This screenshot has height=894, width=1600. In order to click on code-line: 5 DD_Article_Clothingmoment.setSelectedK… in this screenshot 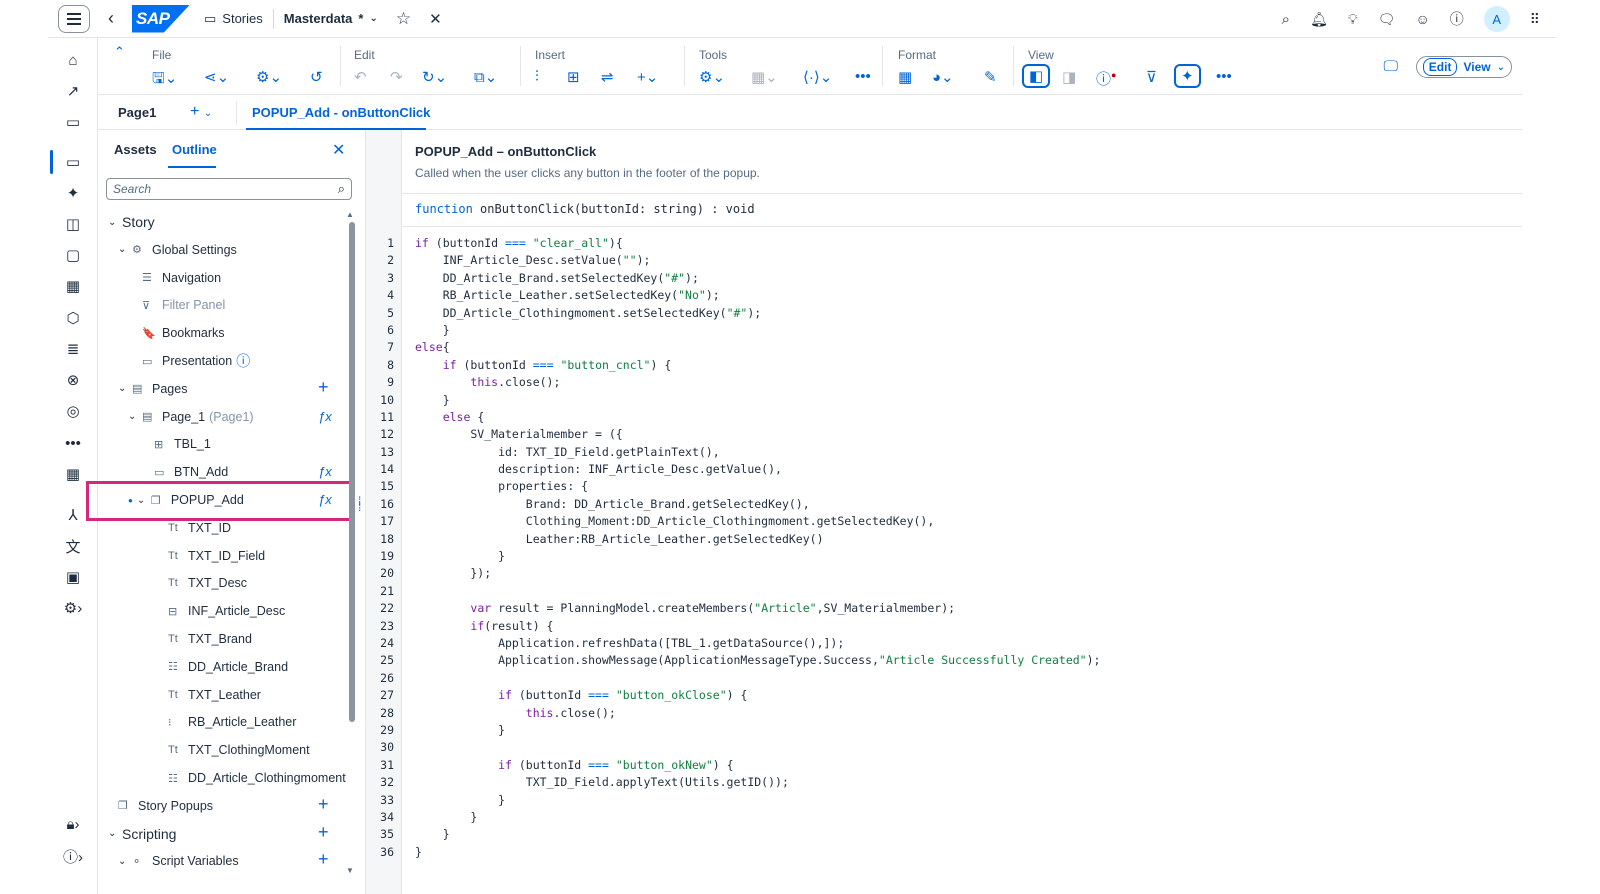, I will do `click(564, 313)`.